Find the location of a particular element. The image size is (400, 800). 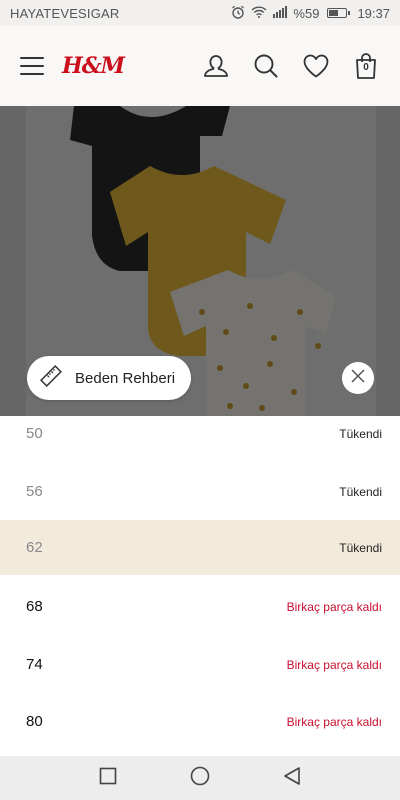

battery-icon is located at coordinates (339, 13).